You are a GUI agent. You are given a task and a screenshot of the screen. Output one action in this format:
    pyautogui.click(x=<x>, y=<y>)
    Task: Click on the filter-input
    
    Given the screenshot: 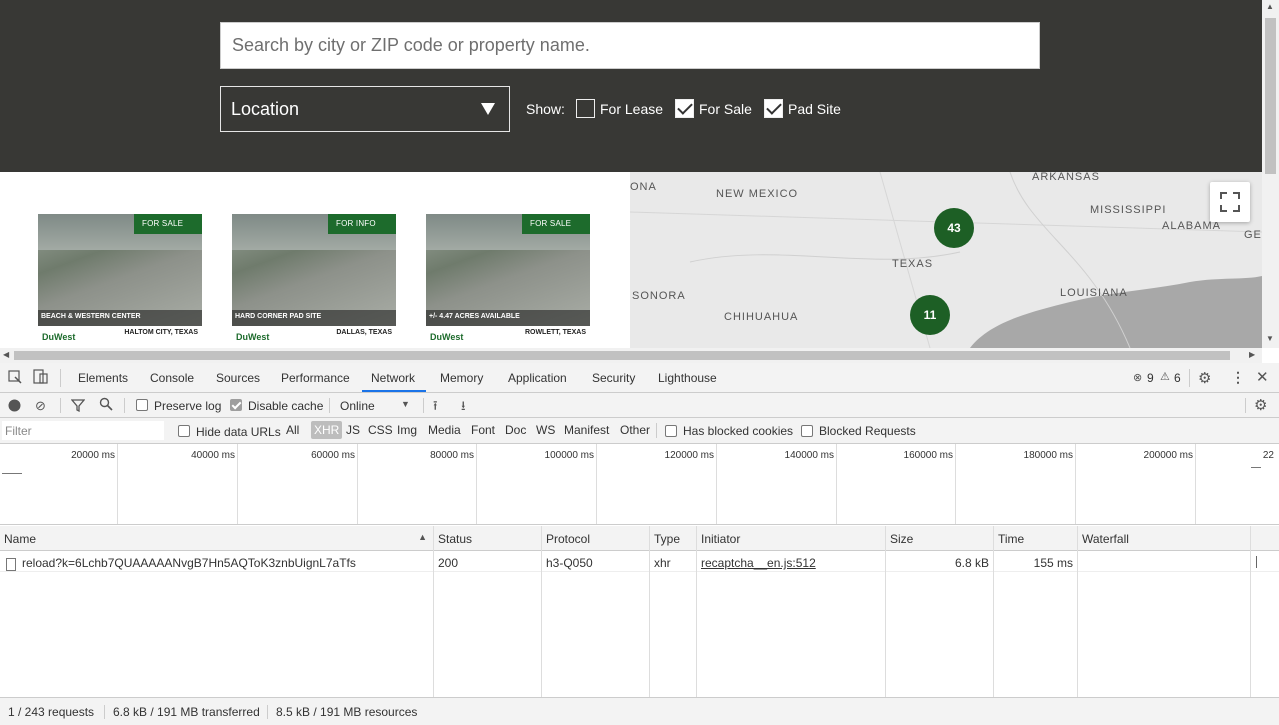 What is the action you would take?
    pyautogui.click(x=83, y=430)
    